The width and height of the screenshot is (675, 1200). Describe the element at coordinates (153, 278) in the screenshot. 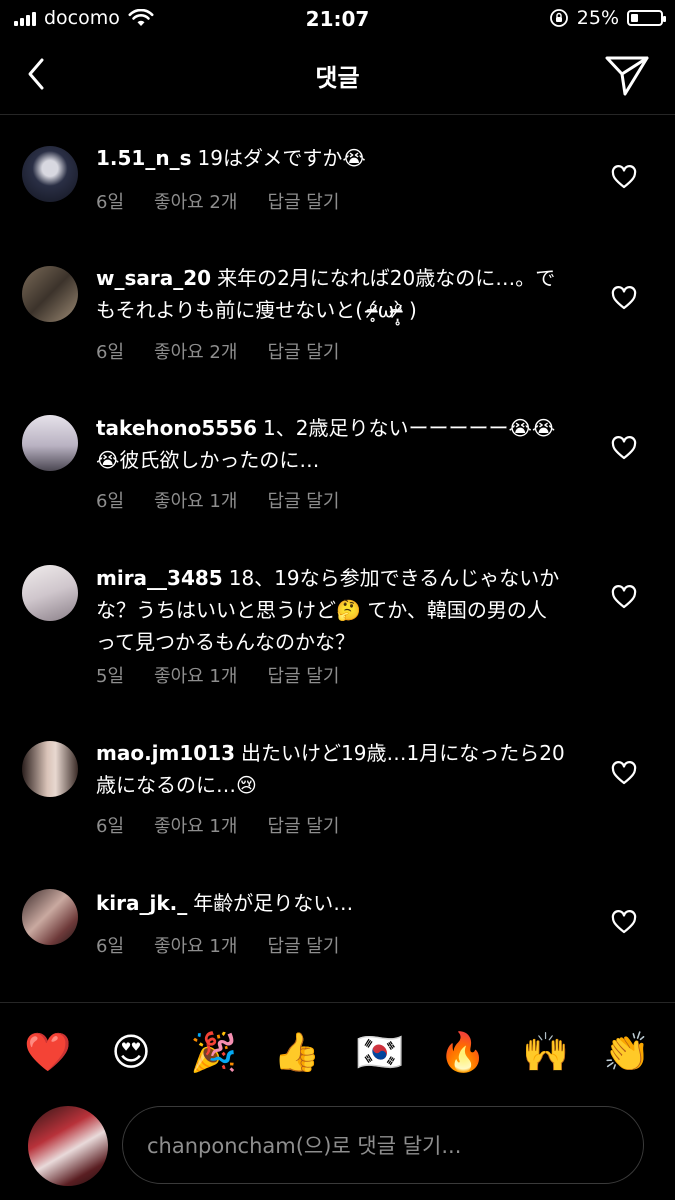

I see `comment-username: w_sara_20` at that location.